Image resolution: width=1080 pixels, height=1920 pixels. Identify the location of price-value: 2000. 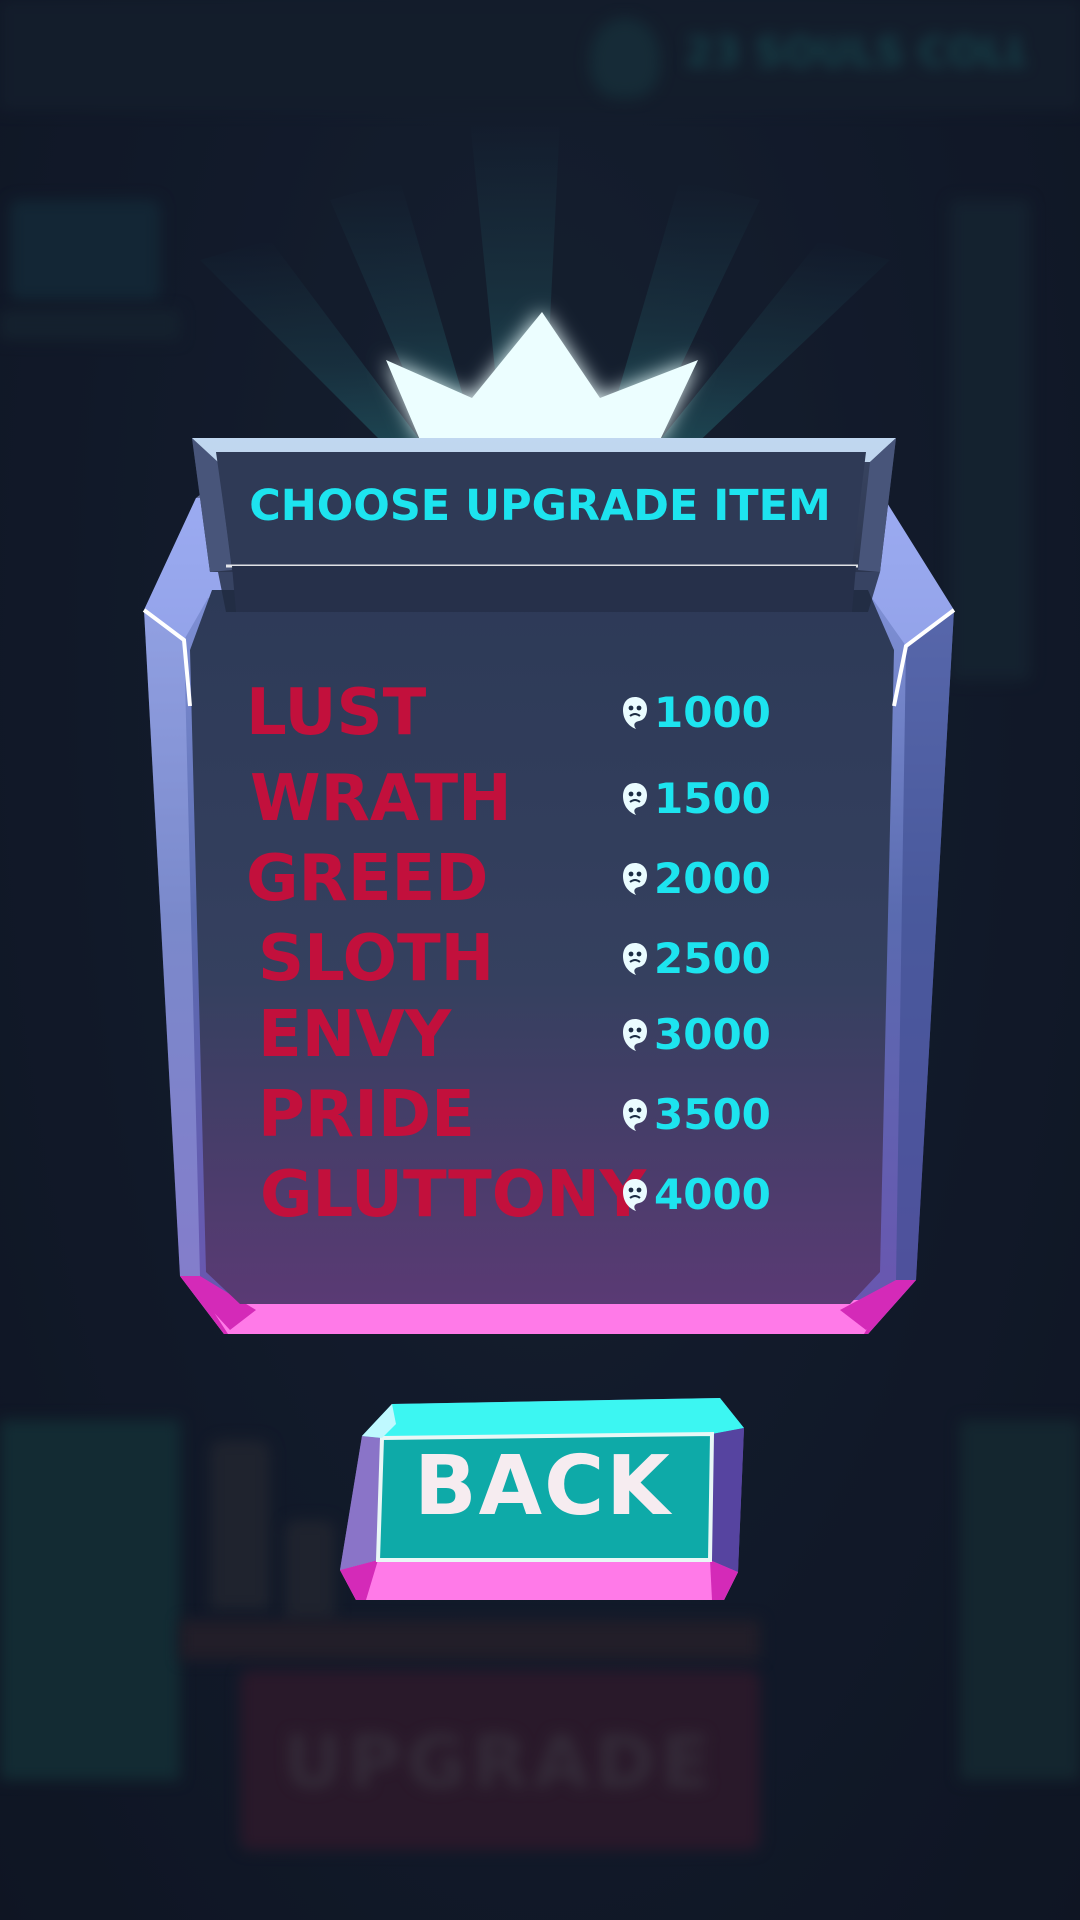
(712, 878).